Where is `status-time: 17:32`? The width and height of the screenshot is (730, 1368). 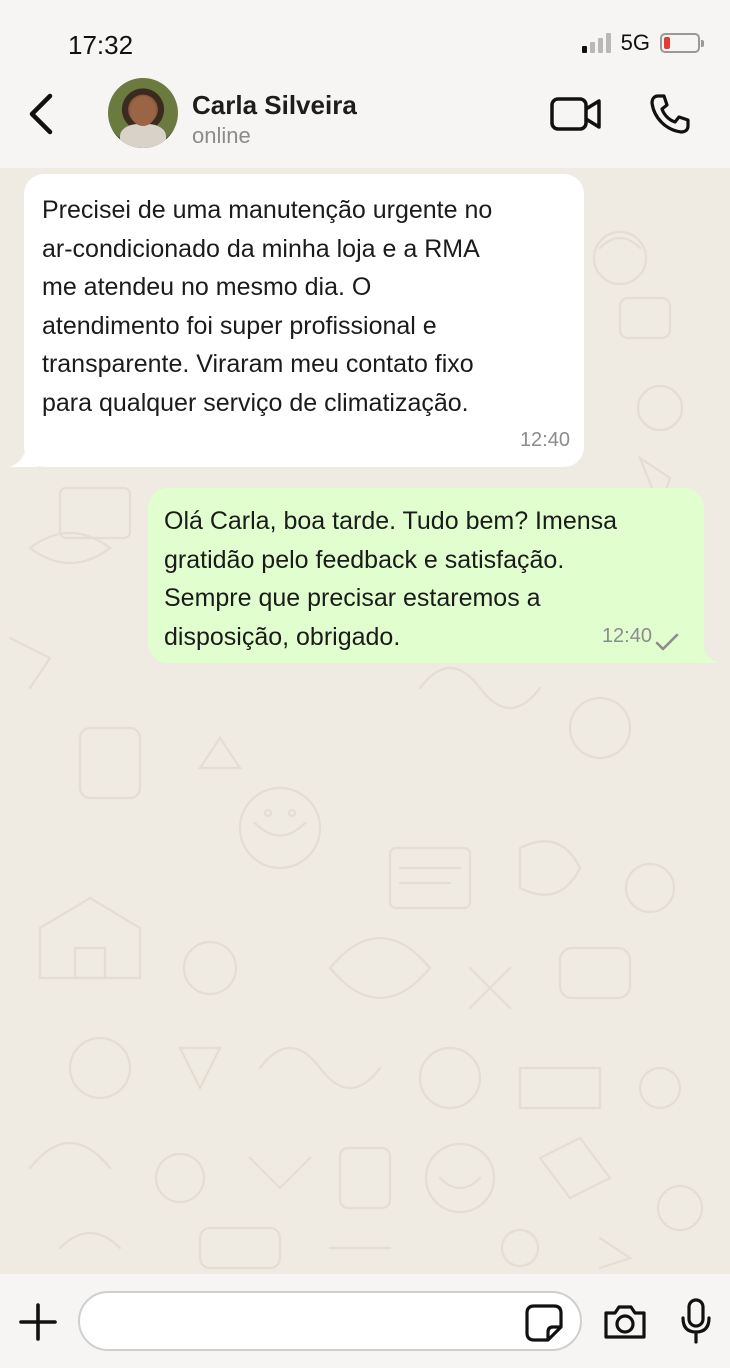
status-time: 17:32 is located at coordinates (101, 45).